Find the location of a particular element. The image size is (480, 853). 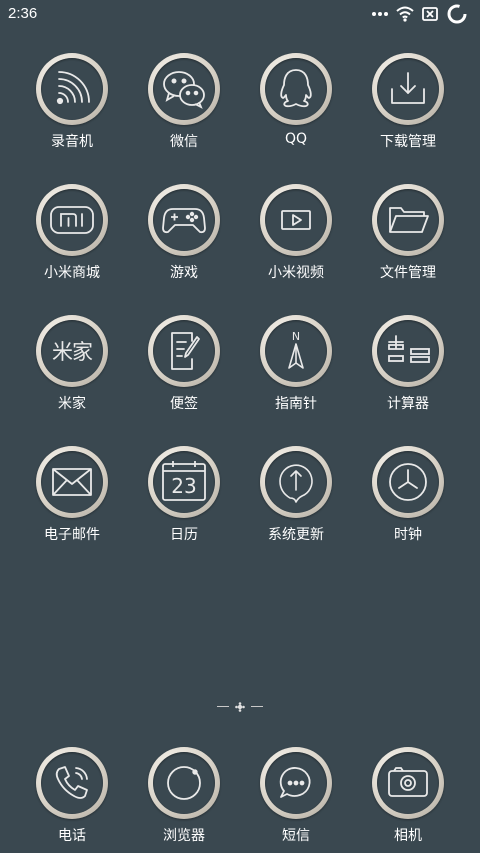

browser-icon is located at coordinates (184, 783).